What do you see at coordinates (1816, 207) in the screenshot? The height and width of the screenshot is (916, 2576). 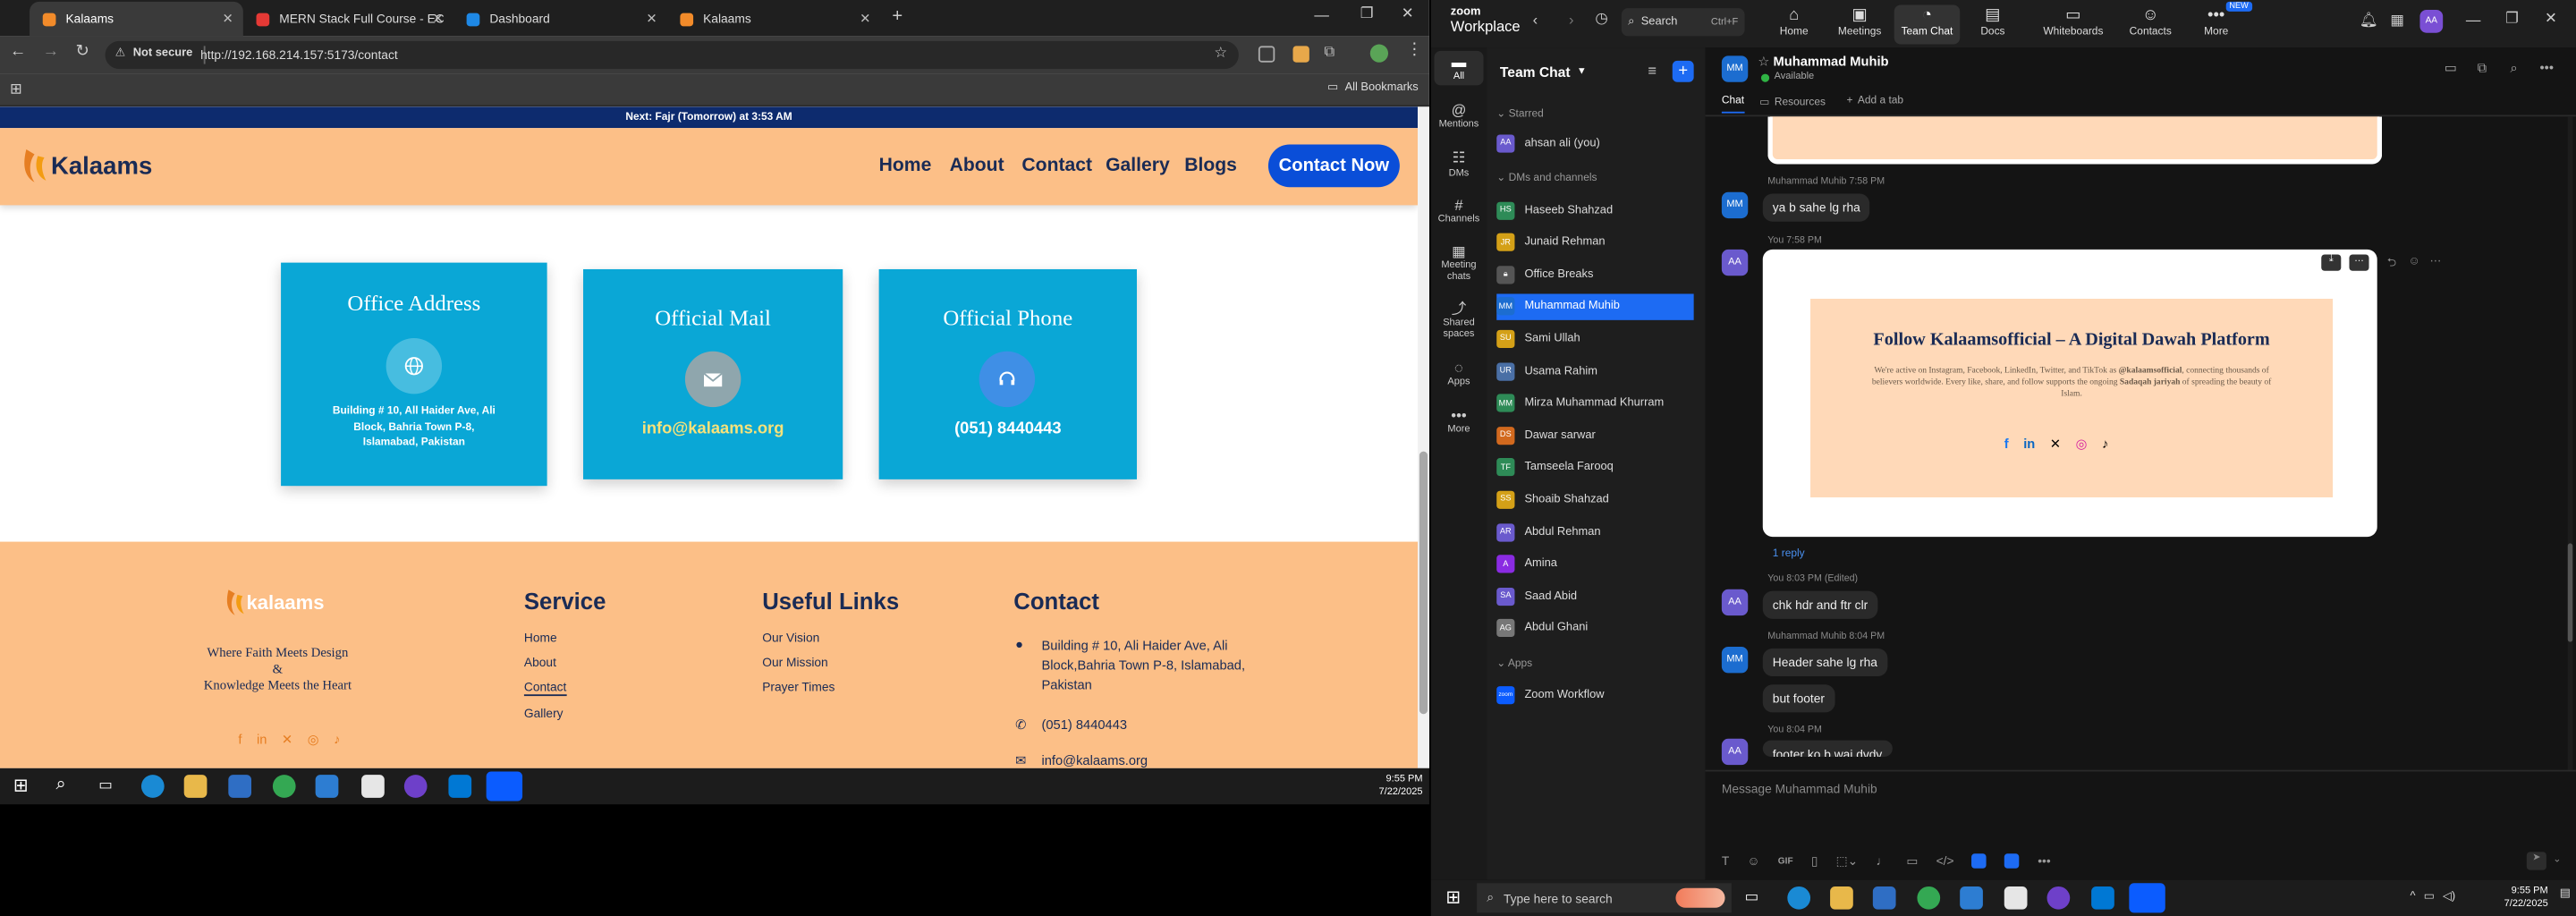 I see `message-bubble: ya b sahe lg rha` at bounding box center [1816, 207].